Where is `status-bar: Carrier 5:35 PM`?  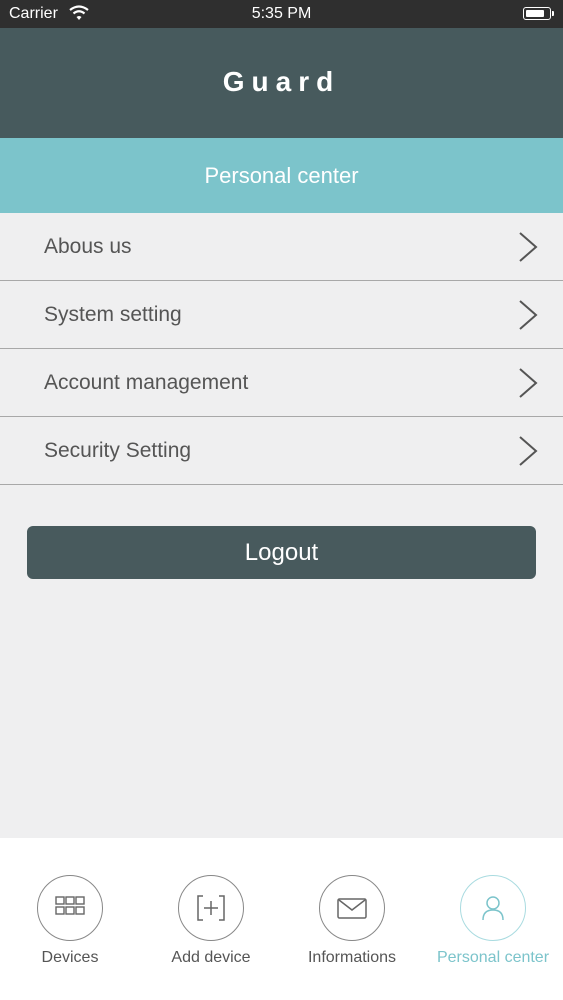 status-bar: Carrier 5:35 PM is located at coordinates (281, 14).